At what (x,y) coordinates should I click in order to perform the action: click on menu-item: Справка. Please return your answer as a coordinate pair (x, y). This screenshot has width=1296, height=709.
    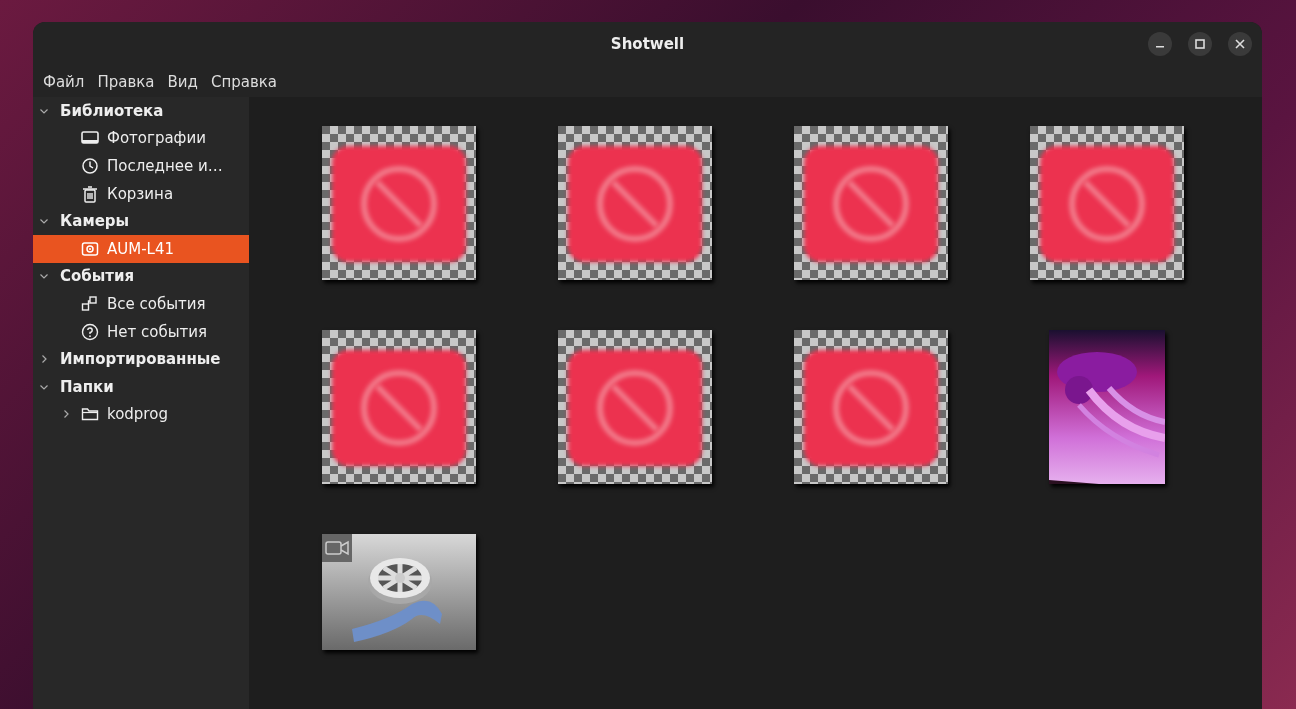
    Looking at the image, I should click on (244, 81).